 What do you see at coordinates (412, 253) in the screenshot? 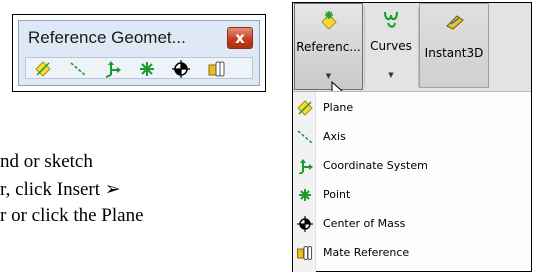
I see `menu-item-mate-reference: Mate Reference` at bounding box center [412, 253].